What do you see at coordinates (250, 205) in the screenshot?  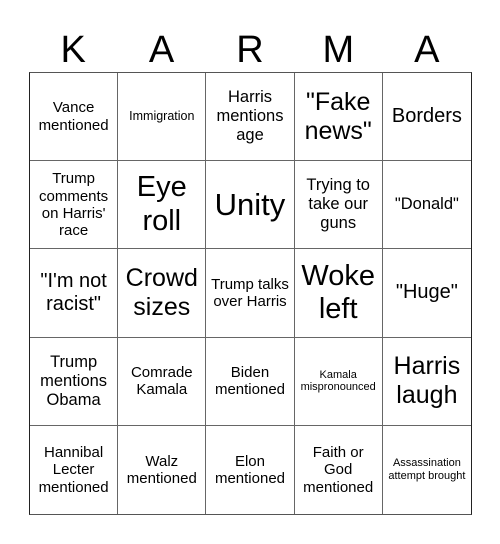 I see `bingo-cell: Unity` at bounding box center [250, 205].